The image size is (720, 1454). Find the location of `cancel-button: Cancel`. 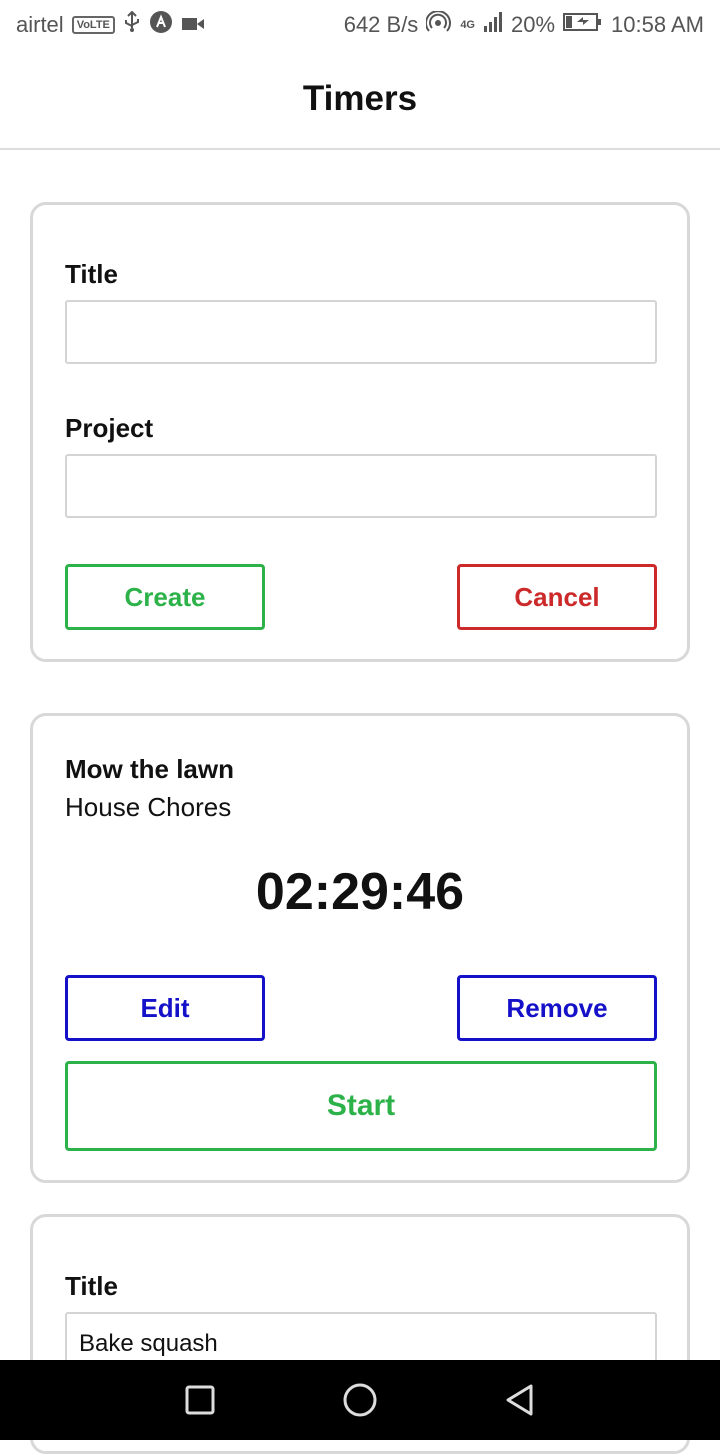

cancel-button: Cancel is located at coordinates (557, 597).